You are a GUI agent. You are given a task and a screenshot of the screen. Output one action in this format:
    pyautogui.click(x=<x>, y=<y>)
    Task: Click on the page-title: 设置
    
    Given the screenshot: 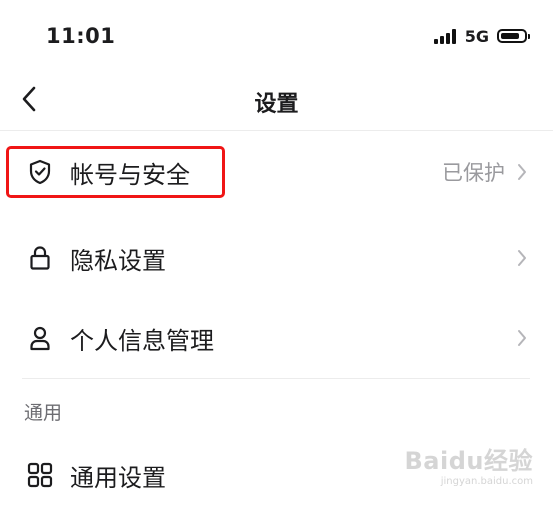 What is the action you would take?
    pyautogui.click(x=276, y=104)
    